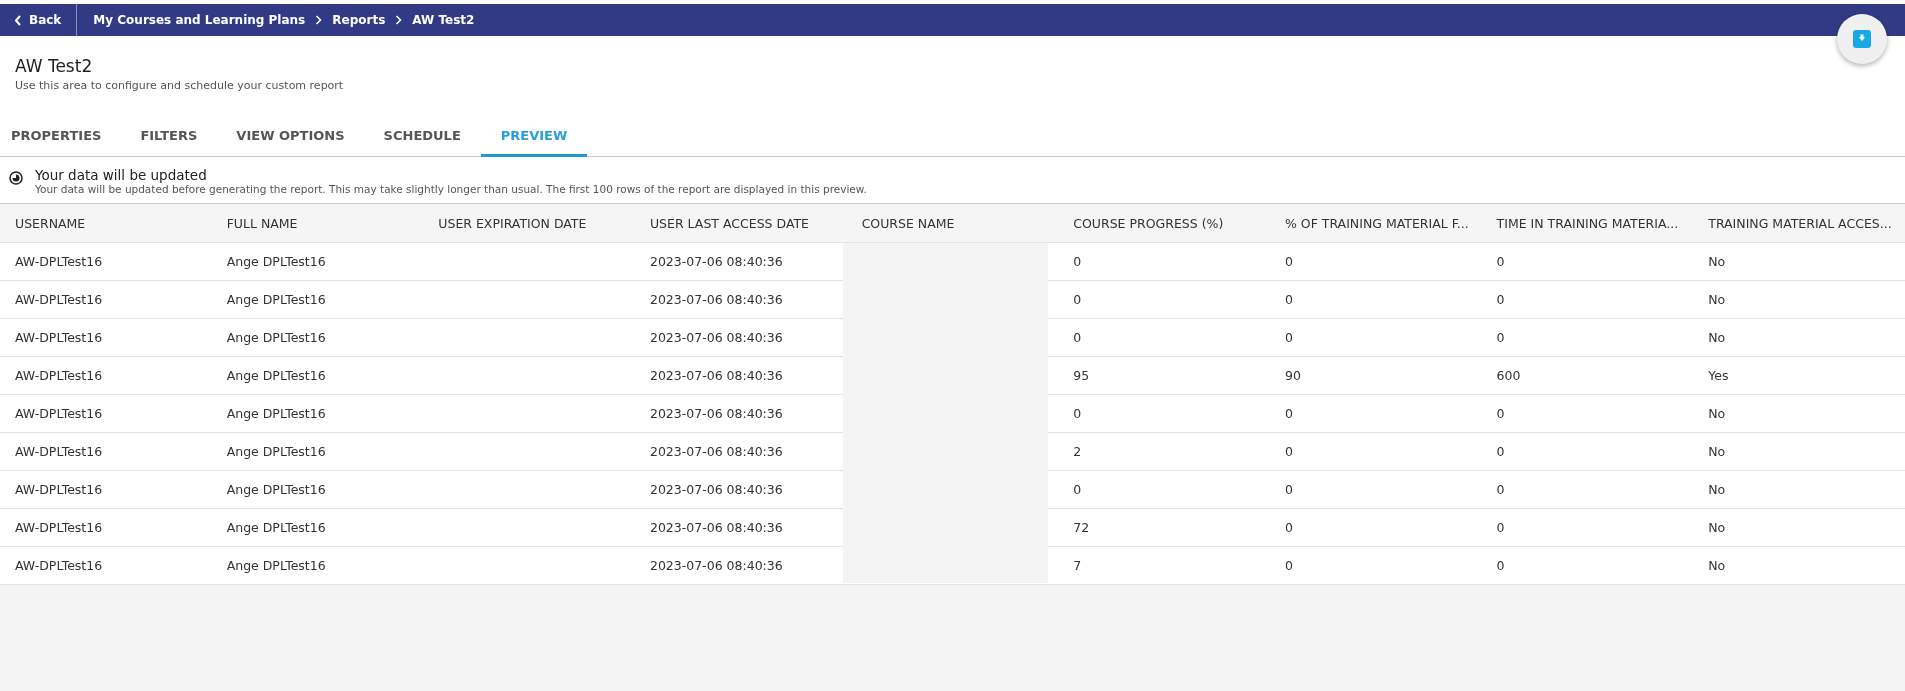 The height and width of the screenshot is (691, 1905). I want to click on table-cell: Yes, so click(1718, 375).